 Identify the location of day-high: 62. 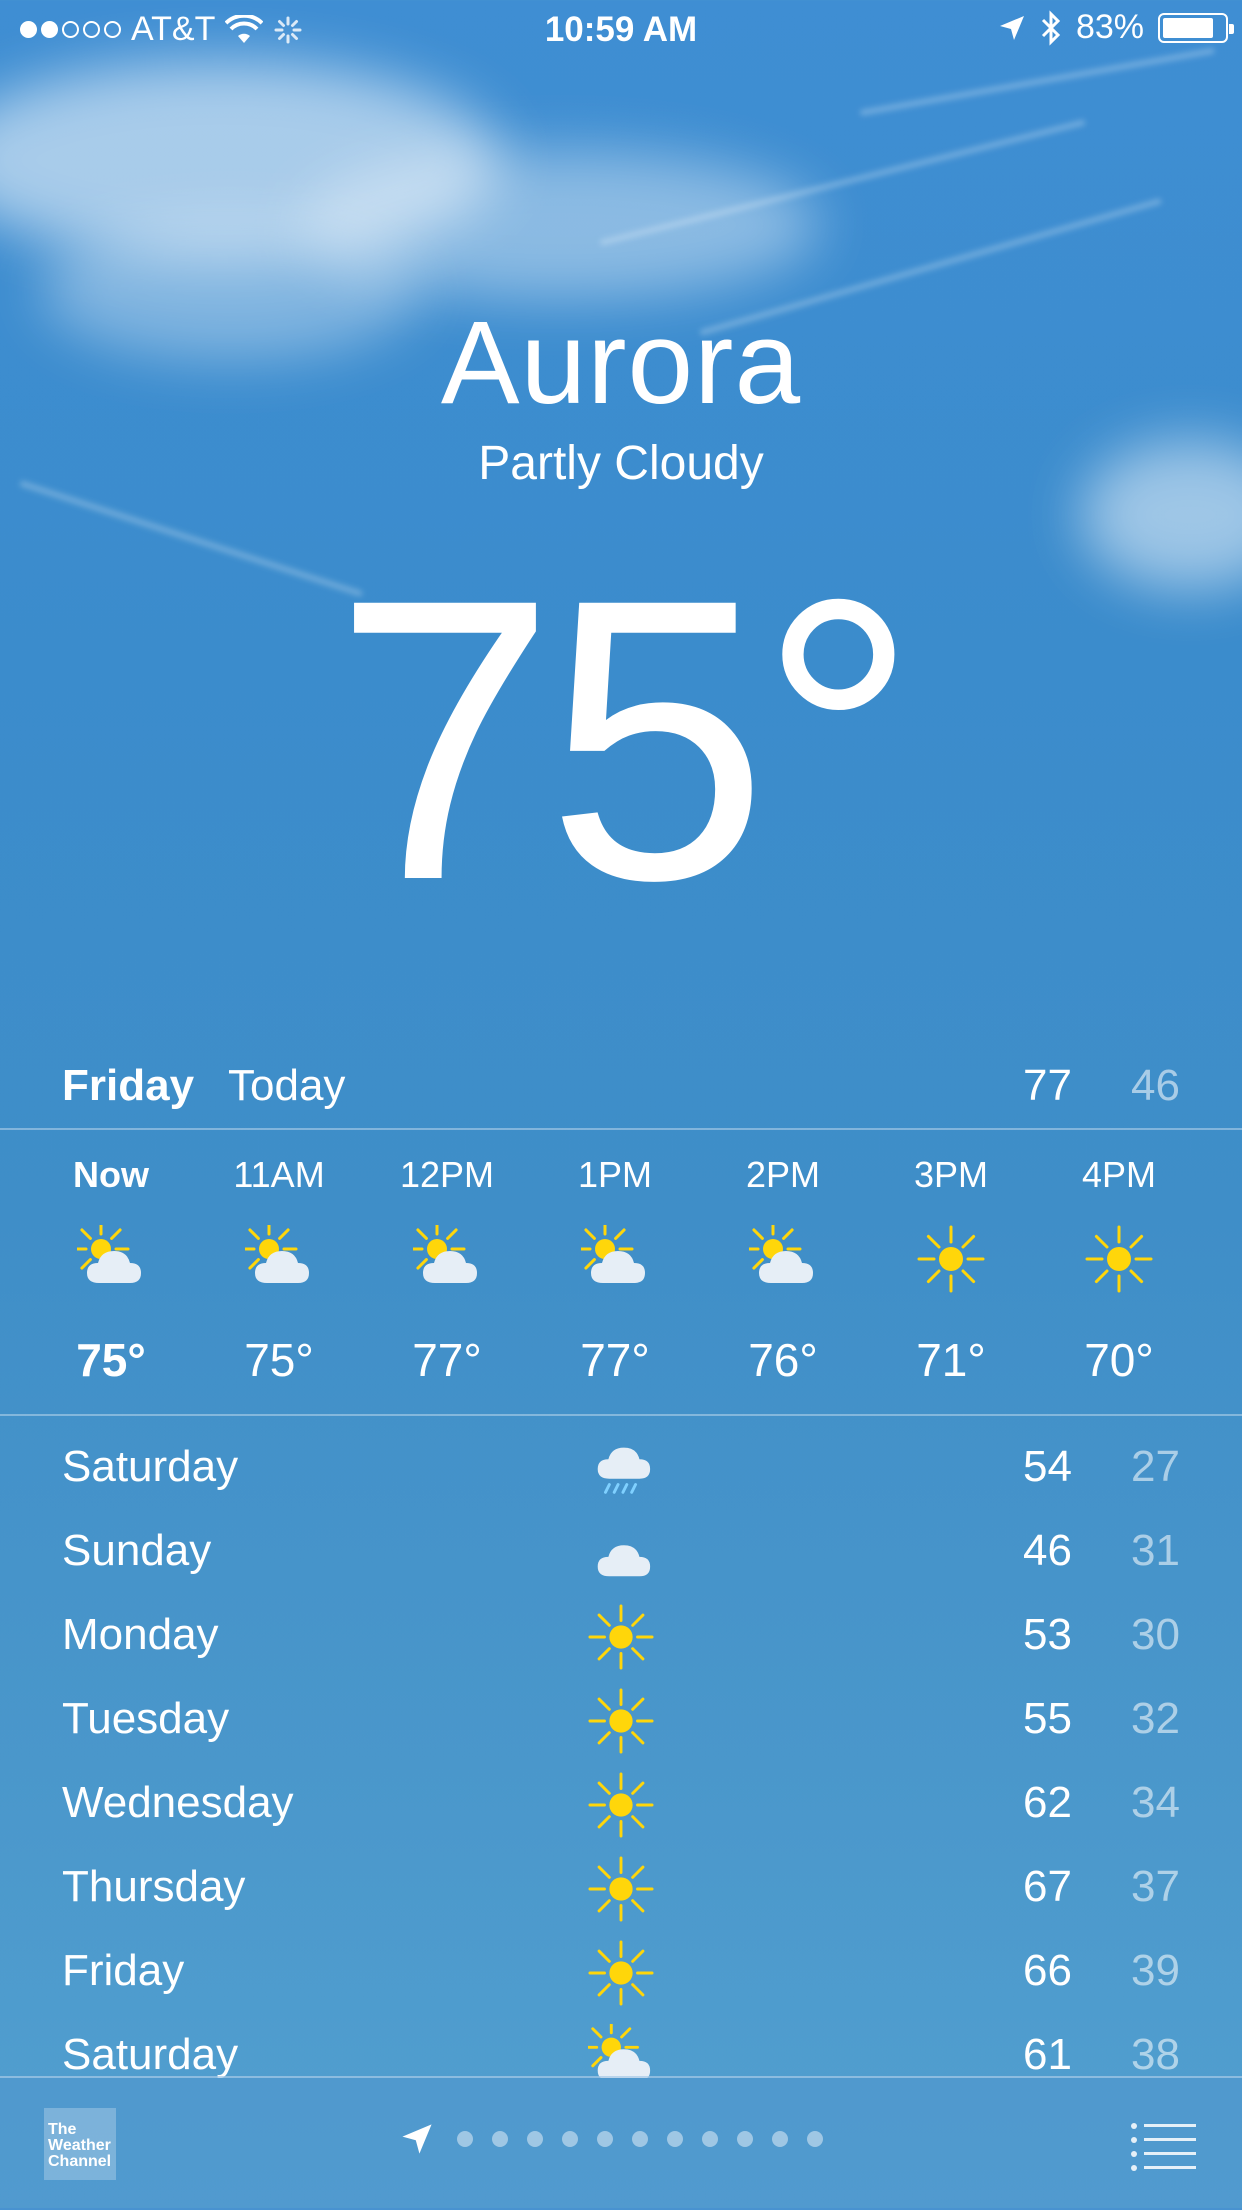
(1047, 1802).